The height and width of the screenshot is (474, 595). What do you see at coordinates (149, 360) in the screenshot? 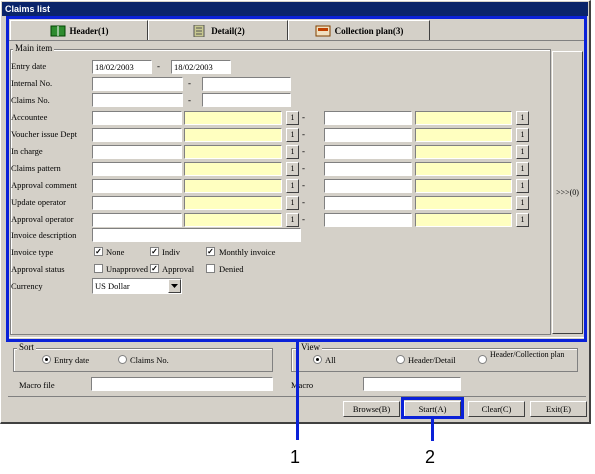
I see `sort-claims-no-label: Claims No.` at bounding box center [149, 360].